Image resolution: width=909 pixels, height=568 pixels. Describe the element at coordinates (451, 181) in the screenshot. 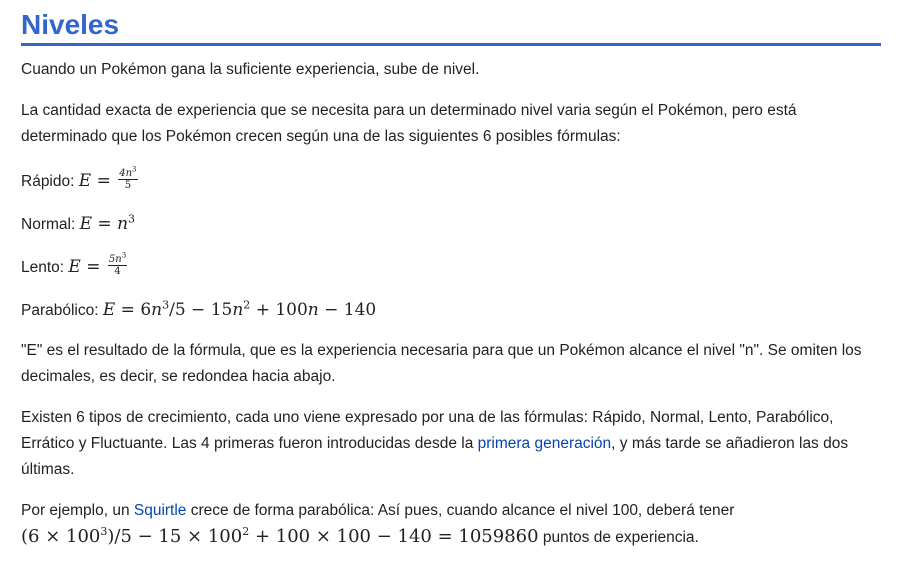

I see `formula-rapido: Rápido: E = 4n3 5` at that location.